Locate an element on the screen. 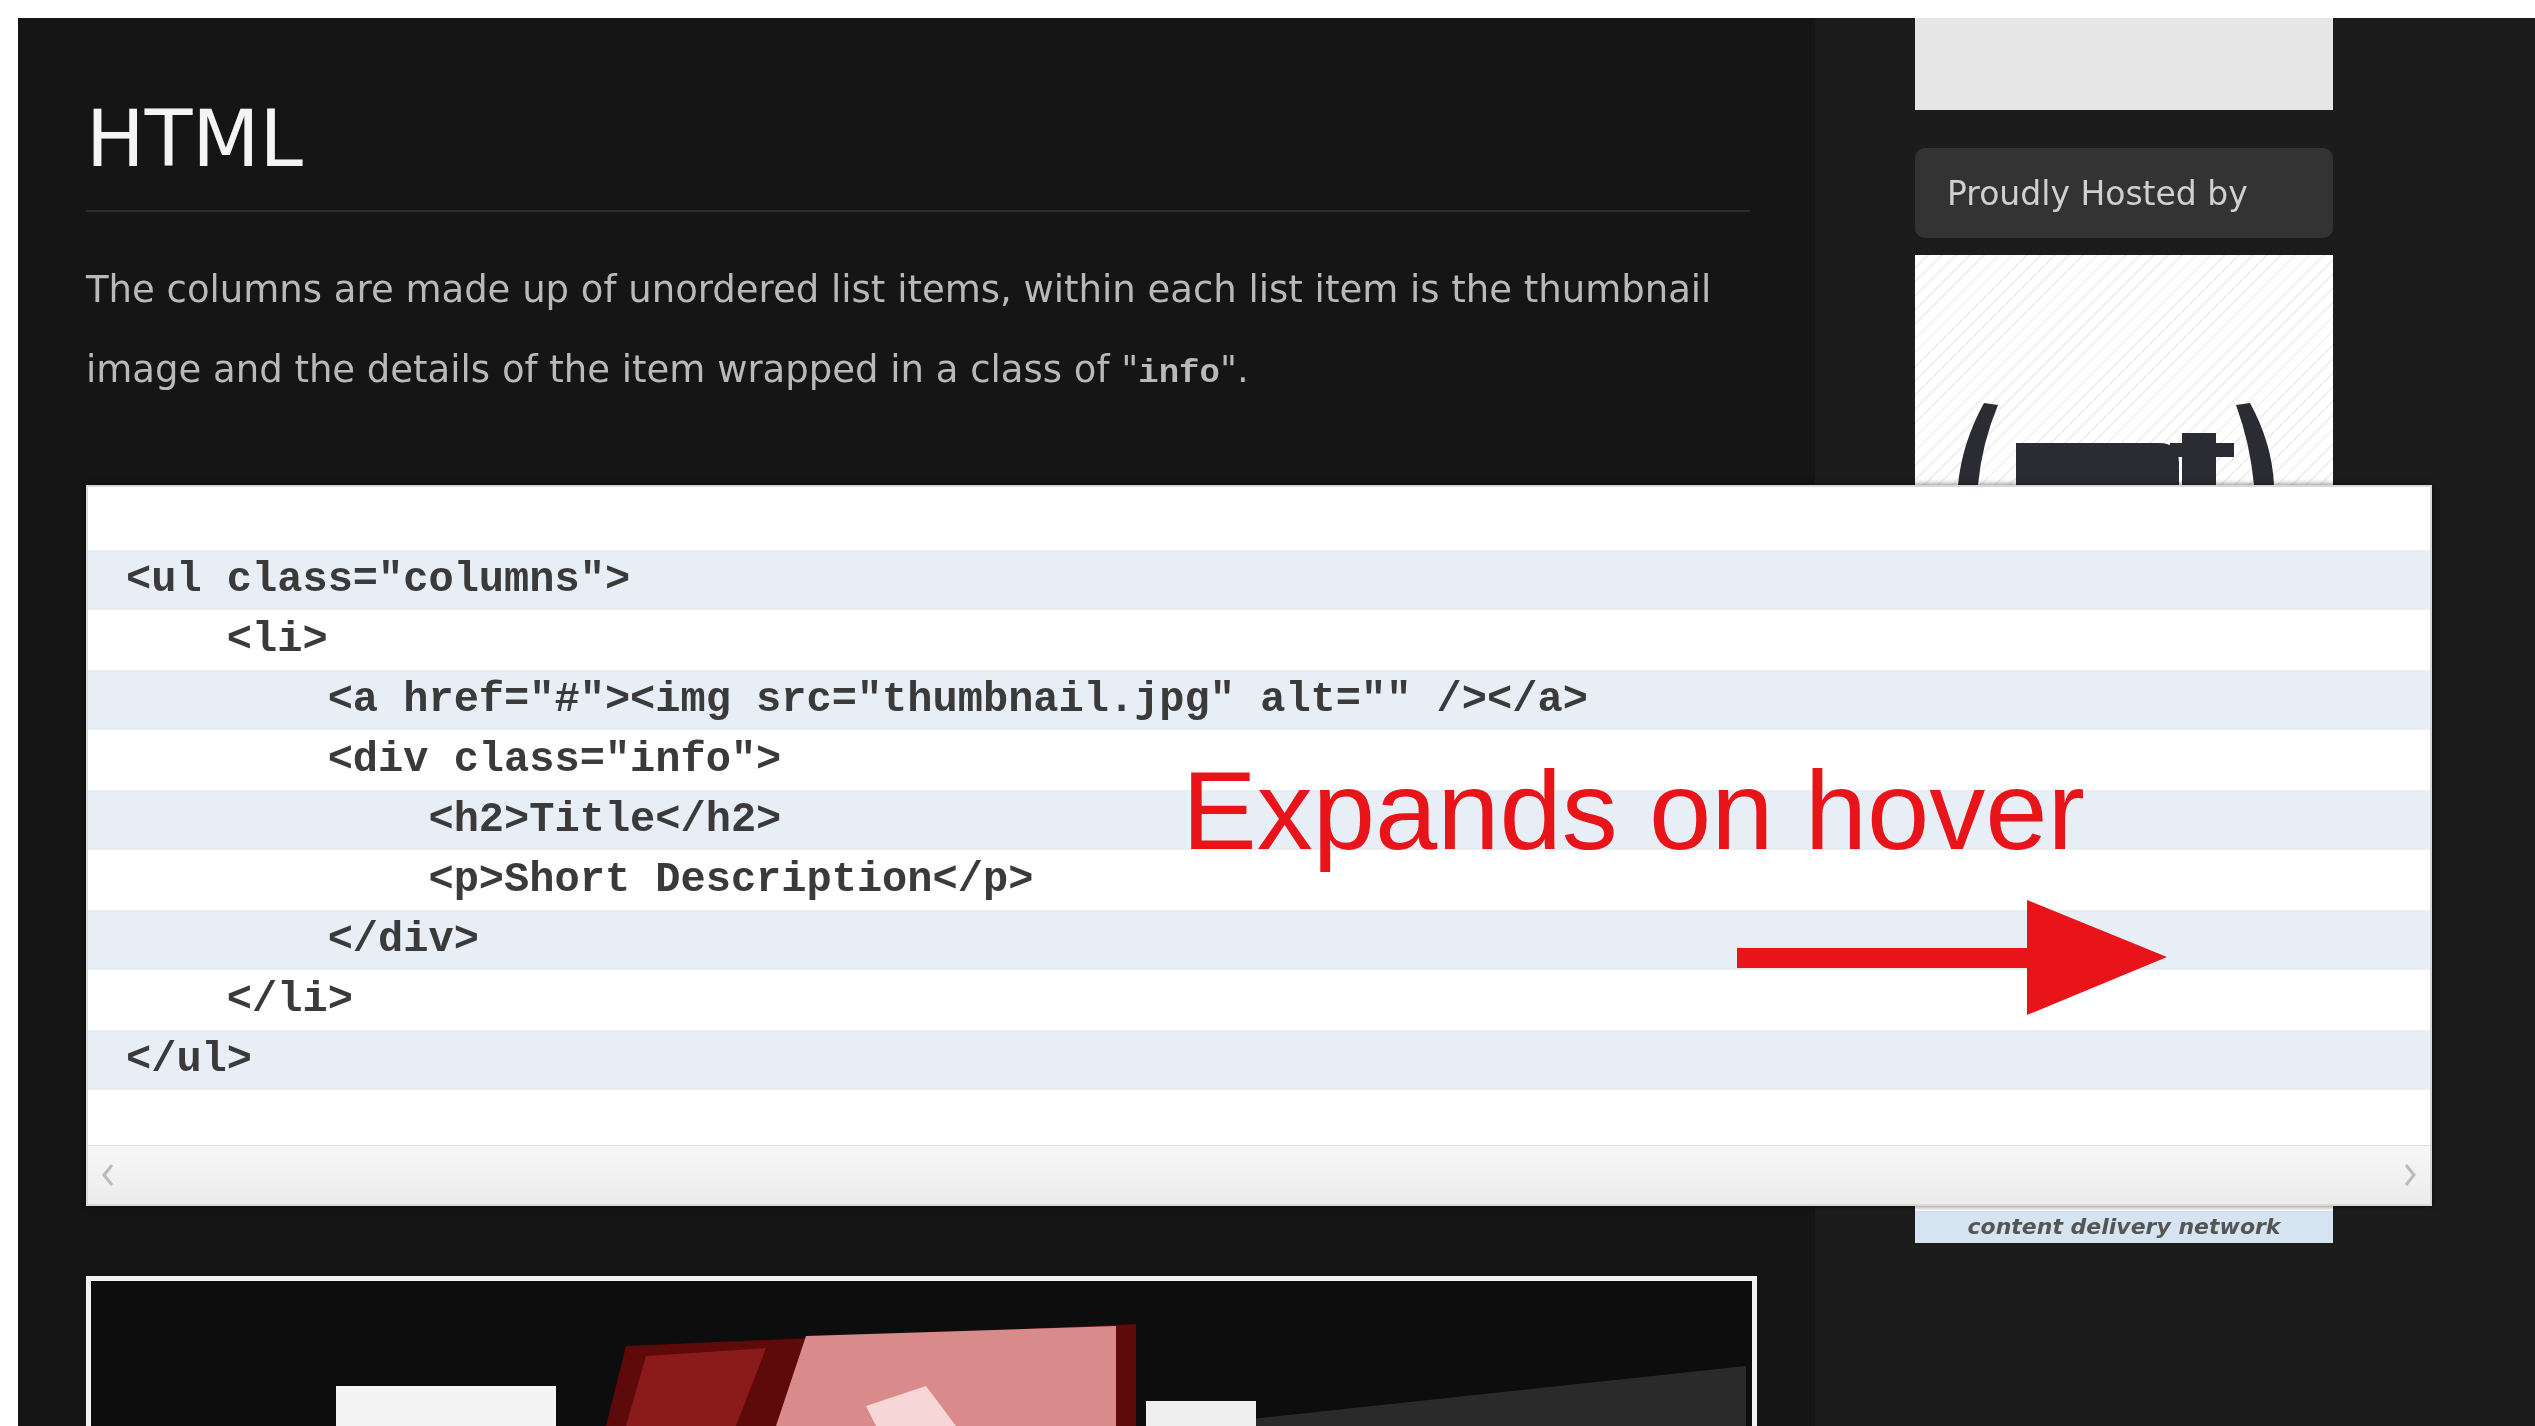 This screenshot has height=1426, width=2535. right-arrow-icon is located at coordinates (1952, 957).